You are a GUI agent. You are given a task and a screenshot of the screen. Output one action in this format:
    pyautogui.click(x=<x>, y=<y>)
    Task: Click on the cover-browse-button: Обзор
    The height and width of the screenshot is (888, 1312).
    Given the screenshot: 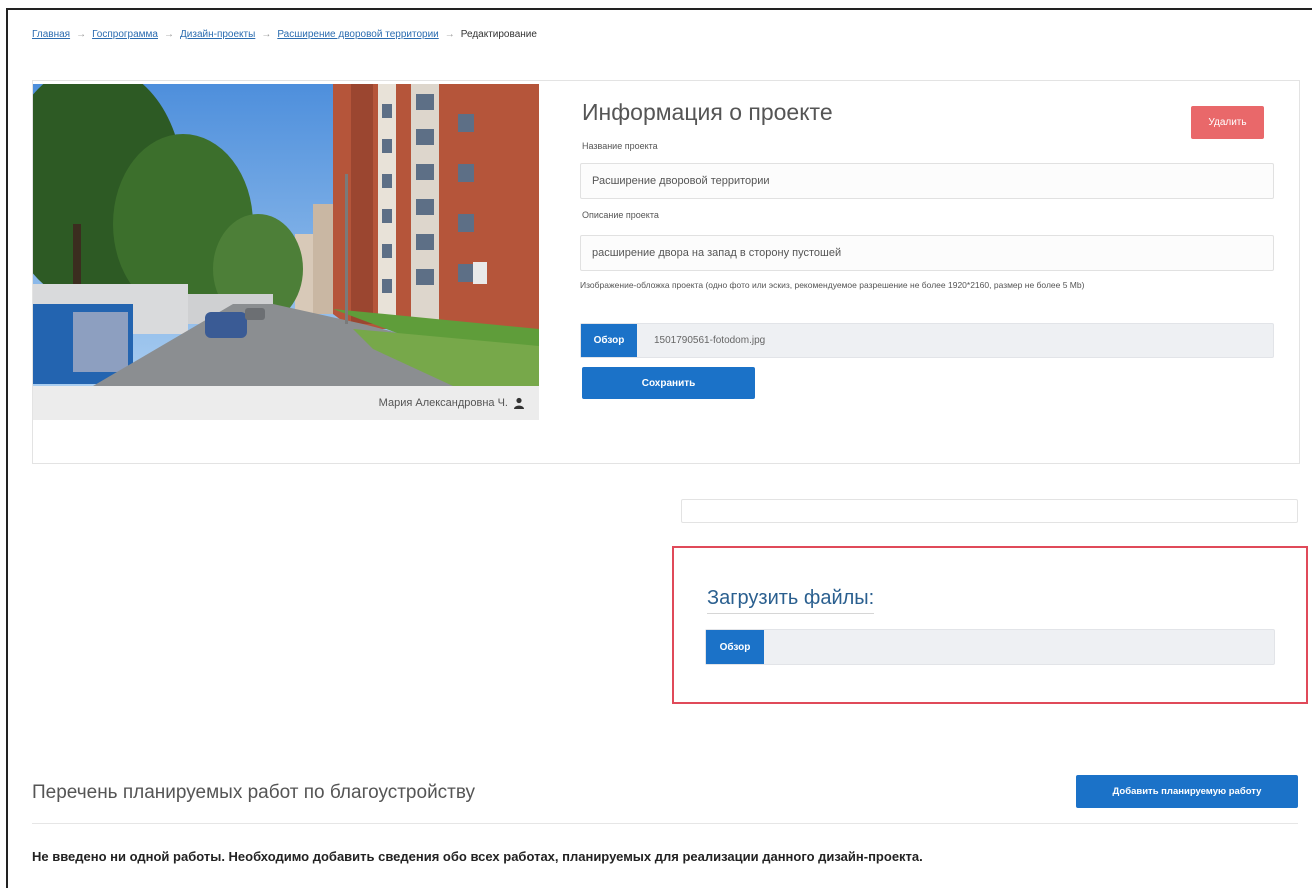 What is the action you would take?
    pyautogui.click(x=609, y=340)
    